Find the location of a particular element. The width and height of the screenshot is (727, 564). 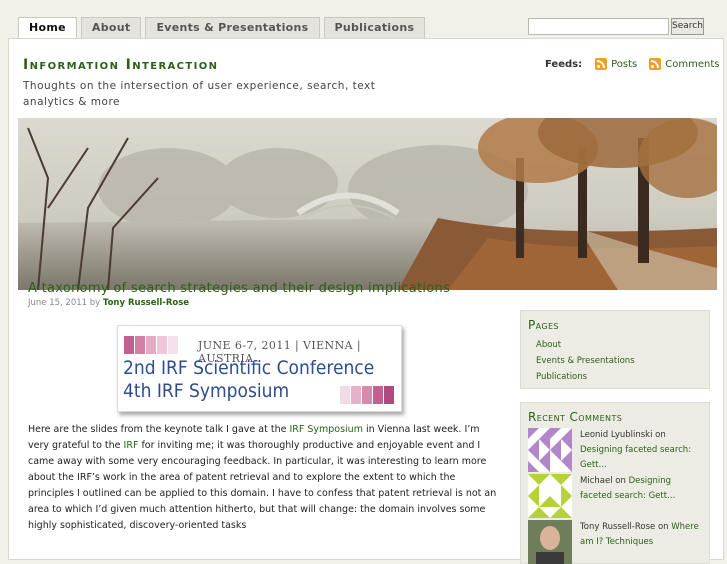

posts-feed-link: Posts is located at coordinates (624, 64).